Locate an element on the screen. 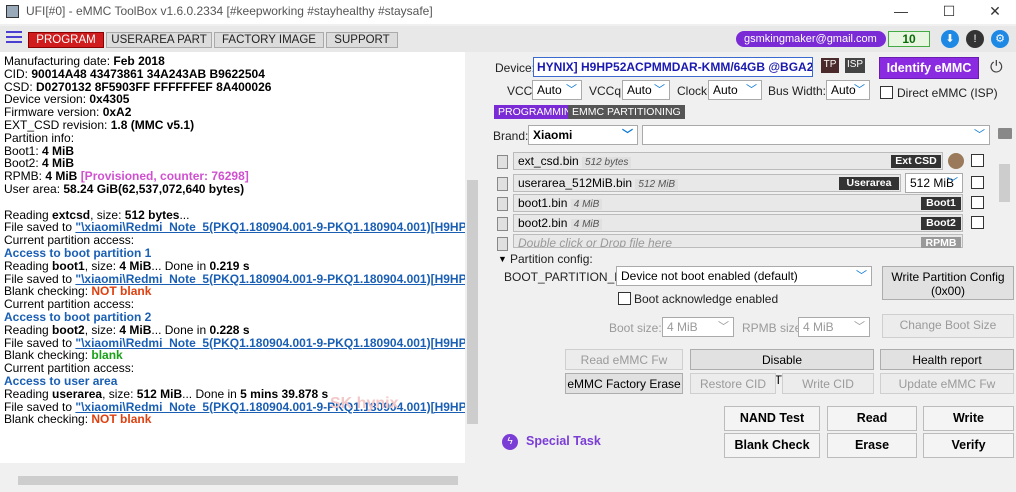  boot2-file-field: boot2.bin 4 MiB is located at coordinates (738, 223).